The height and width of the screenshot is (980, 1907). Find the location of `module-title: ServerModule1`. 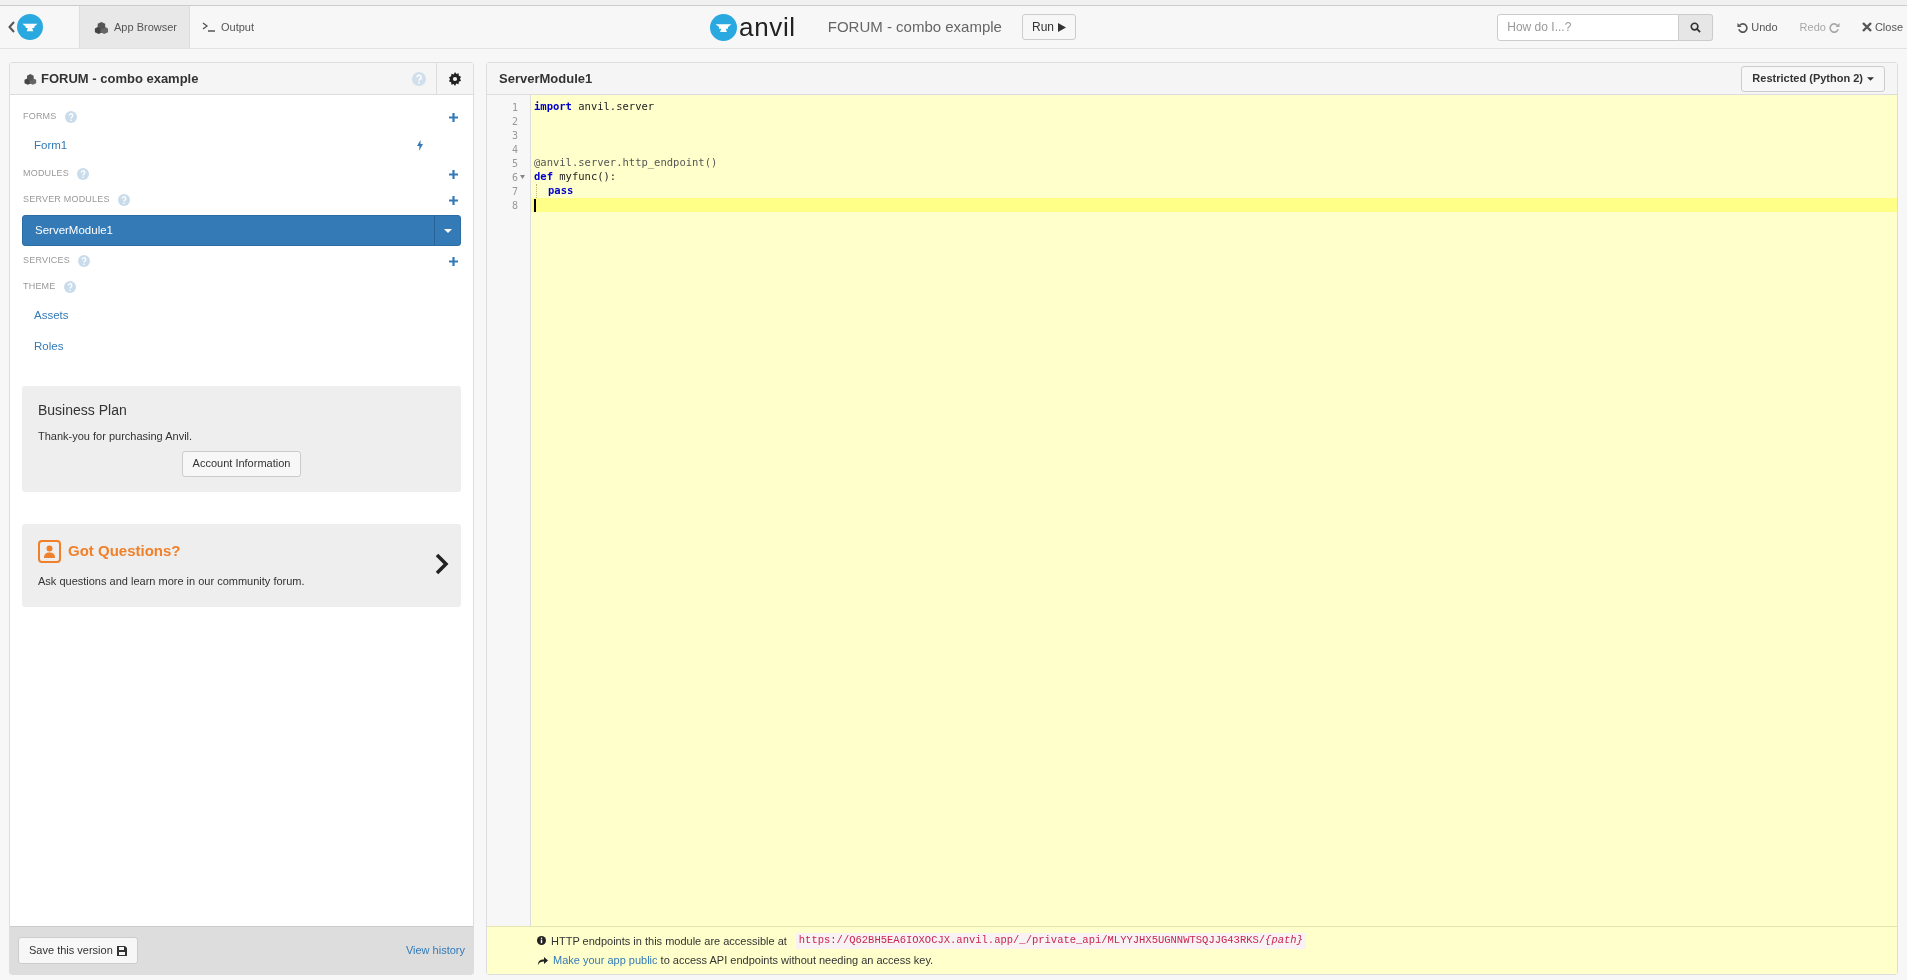

module-title: ServerModule1 is located at coordinates (546, 78).